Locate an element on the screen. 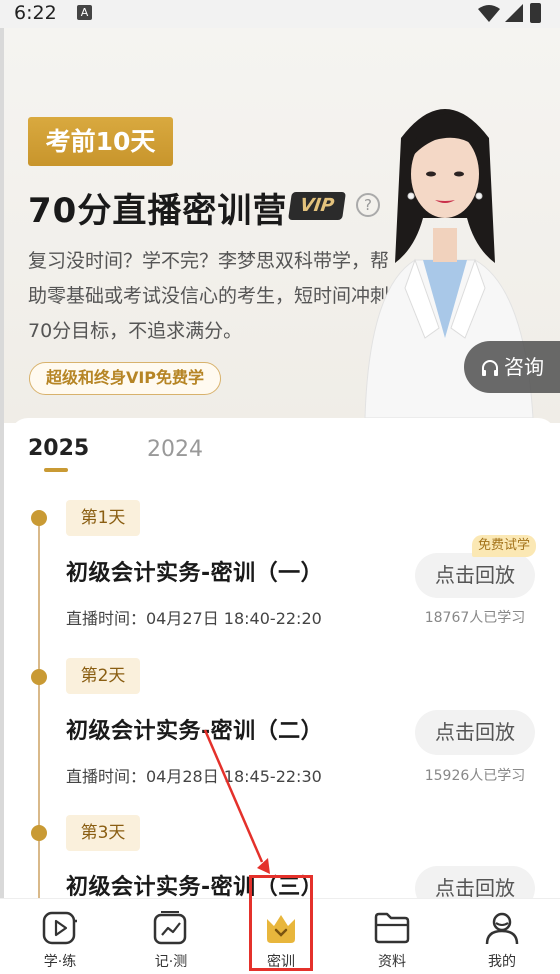 This screenshot has width=560, height=974. wifi-icon is located at coordinates (489, 13).